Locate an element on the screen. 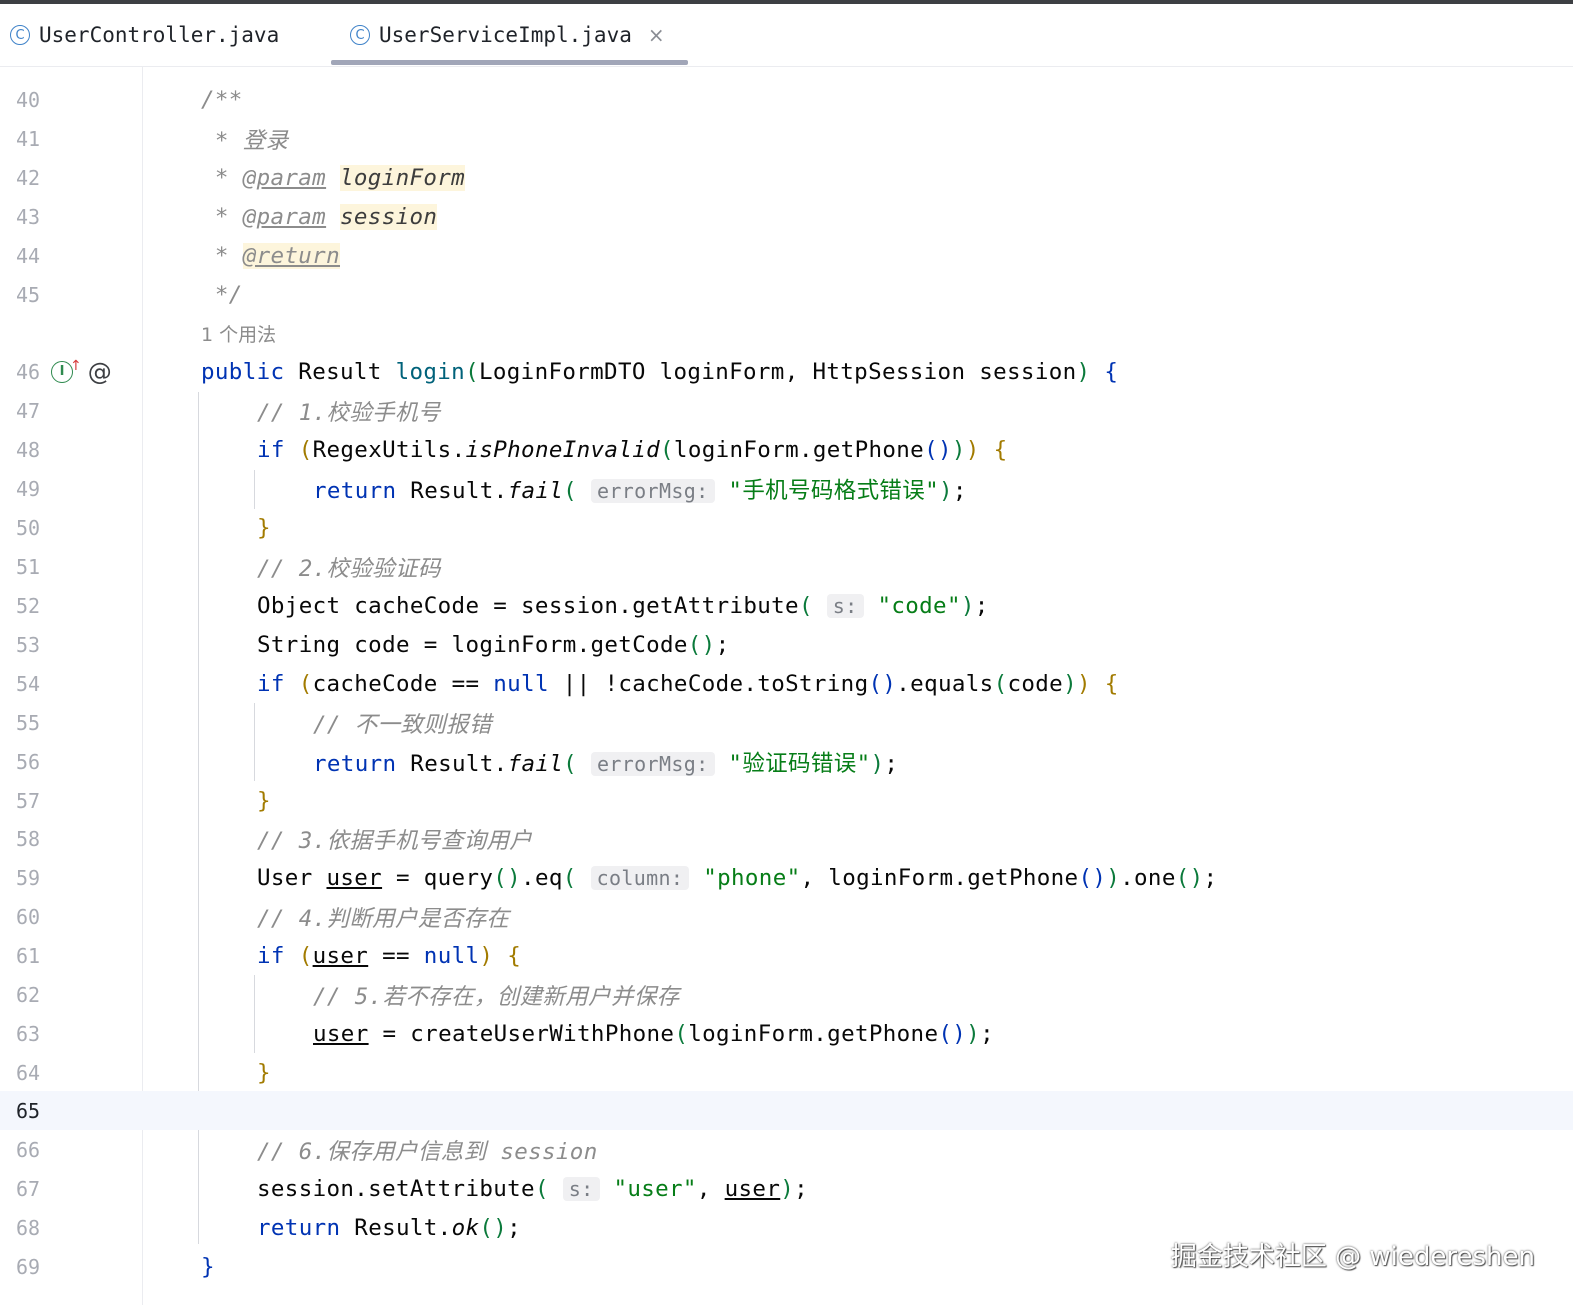  code-line: 40 /** is located at coordinates (786, 99).